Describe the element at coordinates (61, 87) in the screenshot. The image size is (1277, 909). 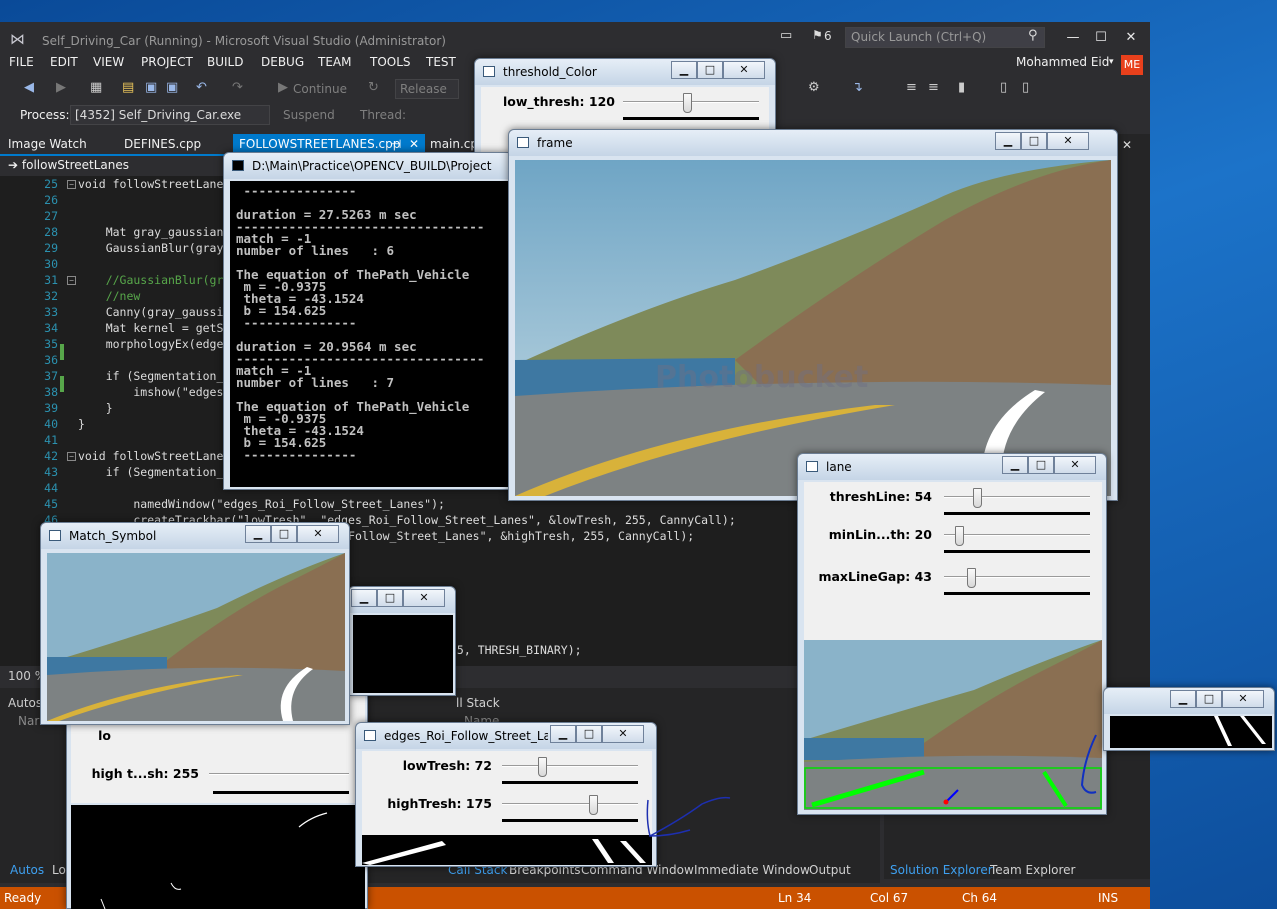
I see `forward-icon: ▶` at that location.